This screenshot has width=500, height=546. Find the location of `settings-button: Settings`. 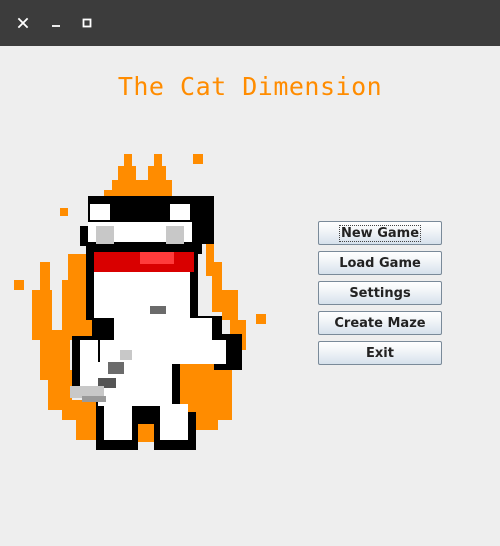

settings-button: Settings is located at coordinates (380, 293).